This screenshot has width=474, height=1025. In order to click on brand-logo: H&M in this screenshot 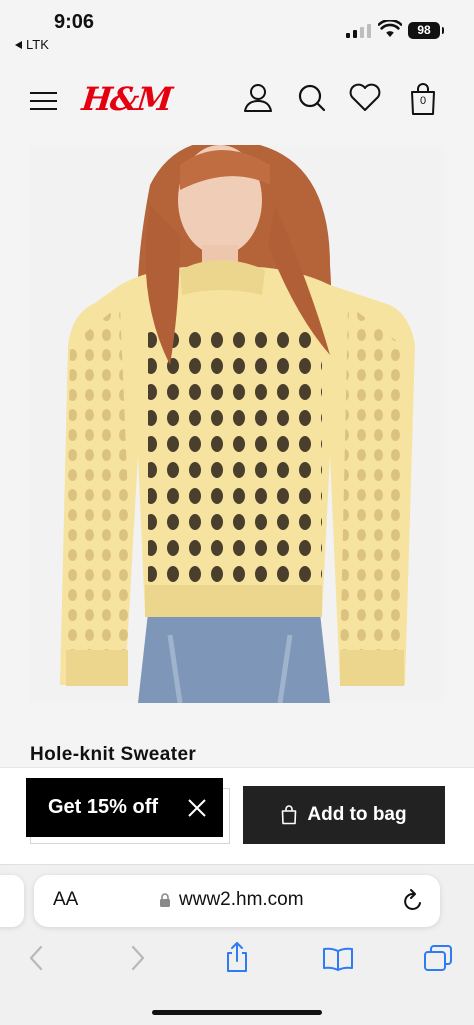, I will do `click(126, 99)`.